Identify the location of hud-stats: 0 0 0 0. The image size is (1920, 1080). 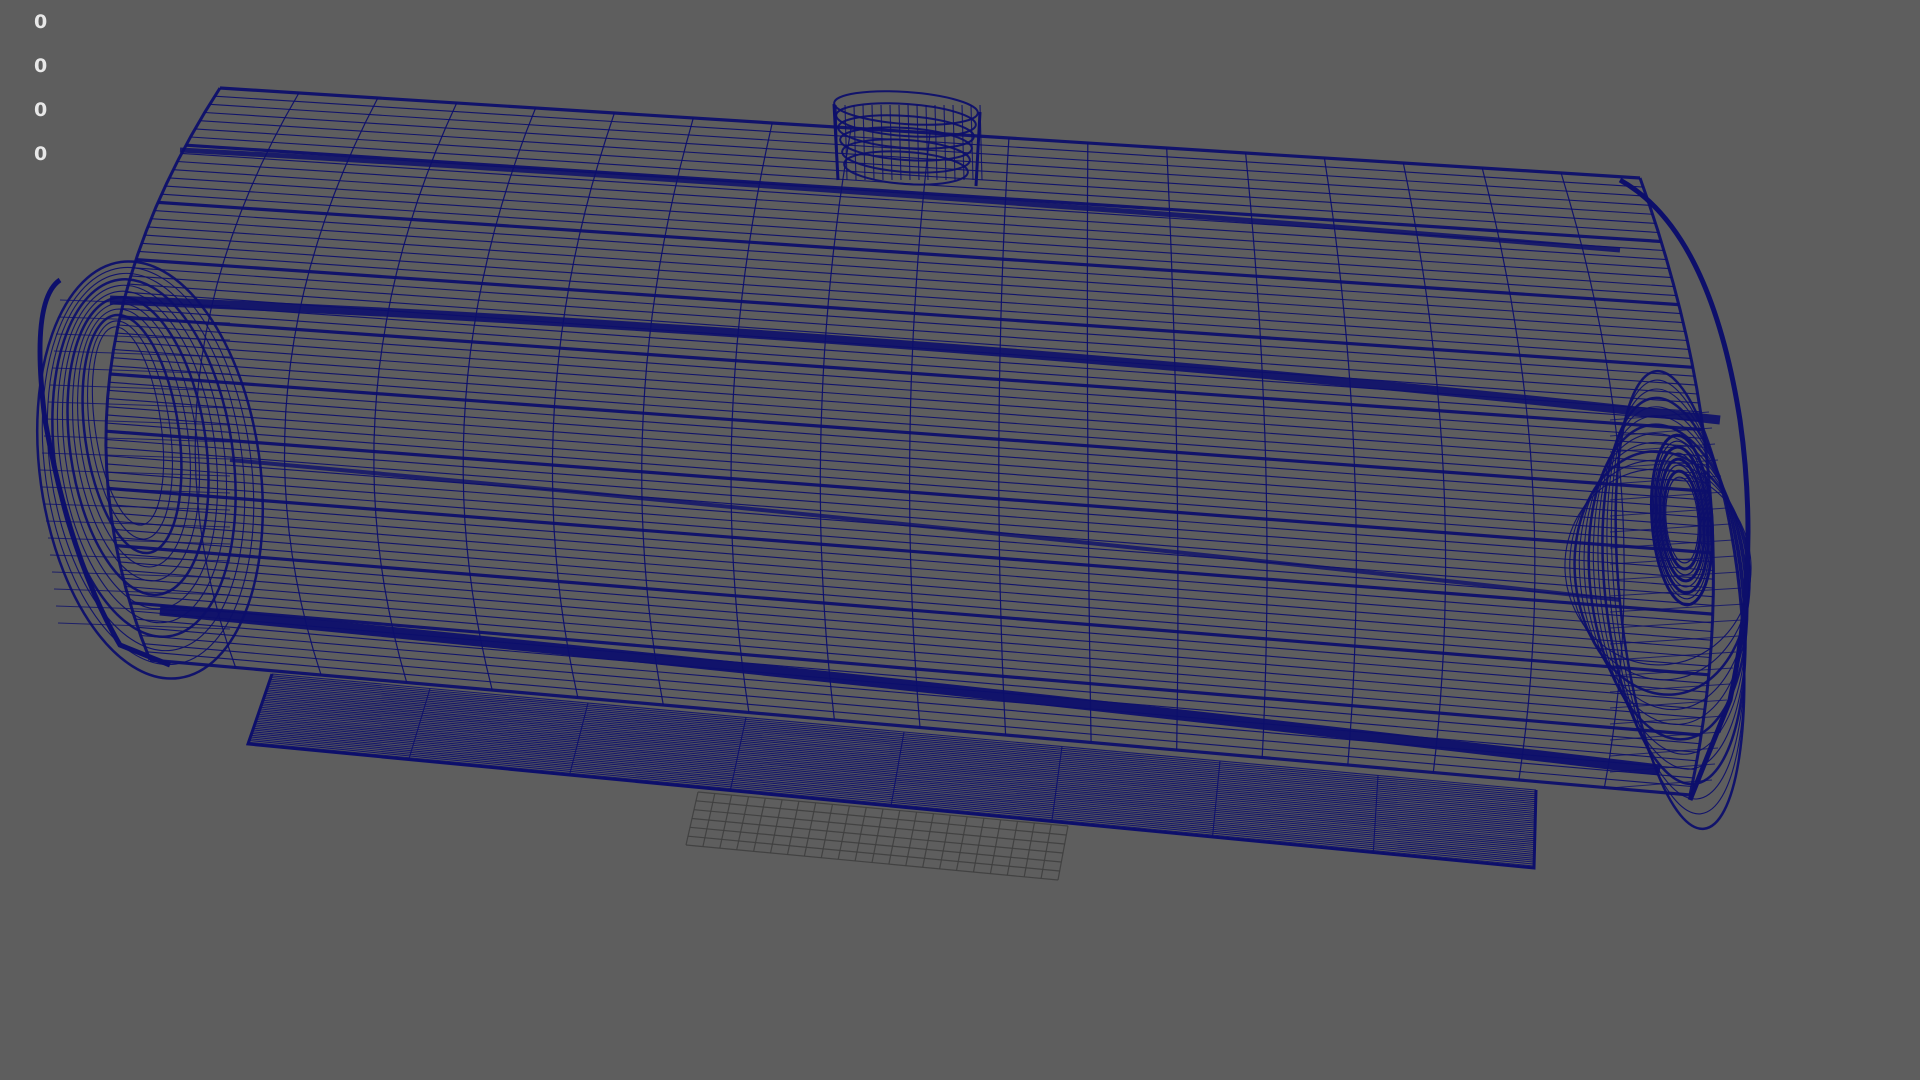
(60, 90).